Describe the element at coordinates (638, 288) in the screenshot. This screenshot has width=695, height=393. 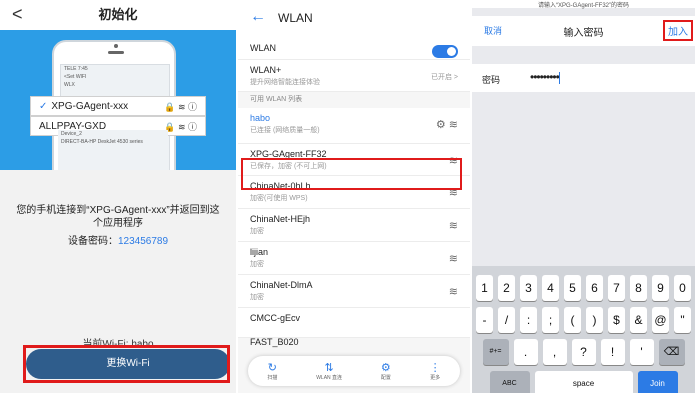
I see `key: 8` at that location.